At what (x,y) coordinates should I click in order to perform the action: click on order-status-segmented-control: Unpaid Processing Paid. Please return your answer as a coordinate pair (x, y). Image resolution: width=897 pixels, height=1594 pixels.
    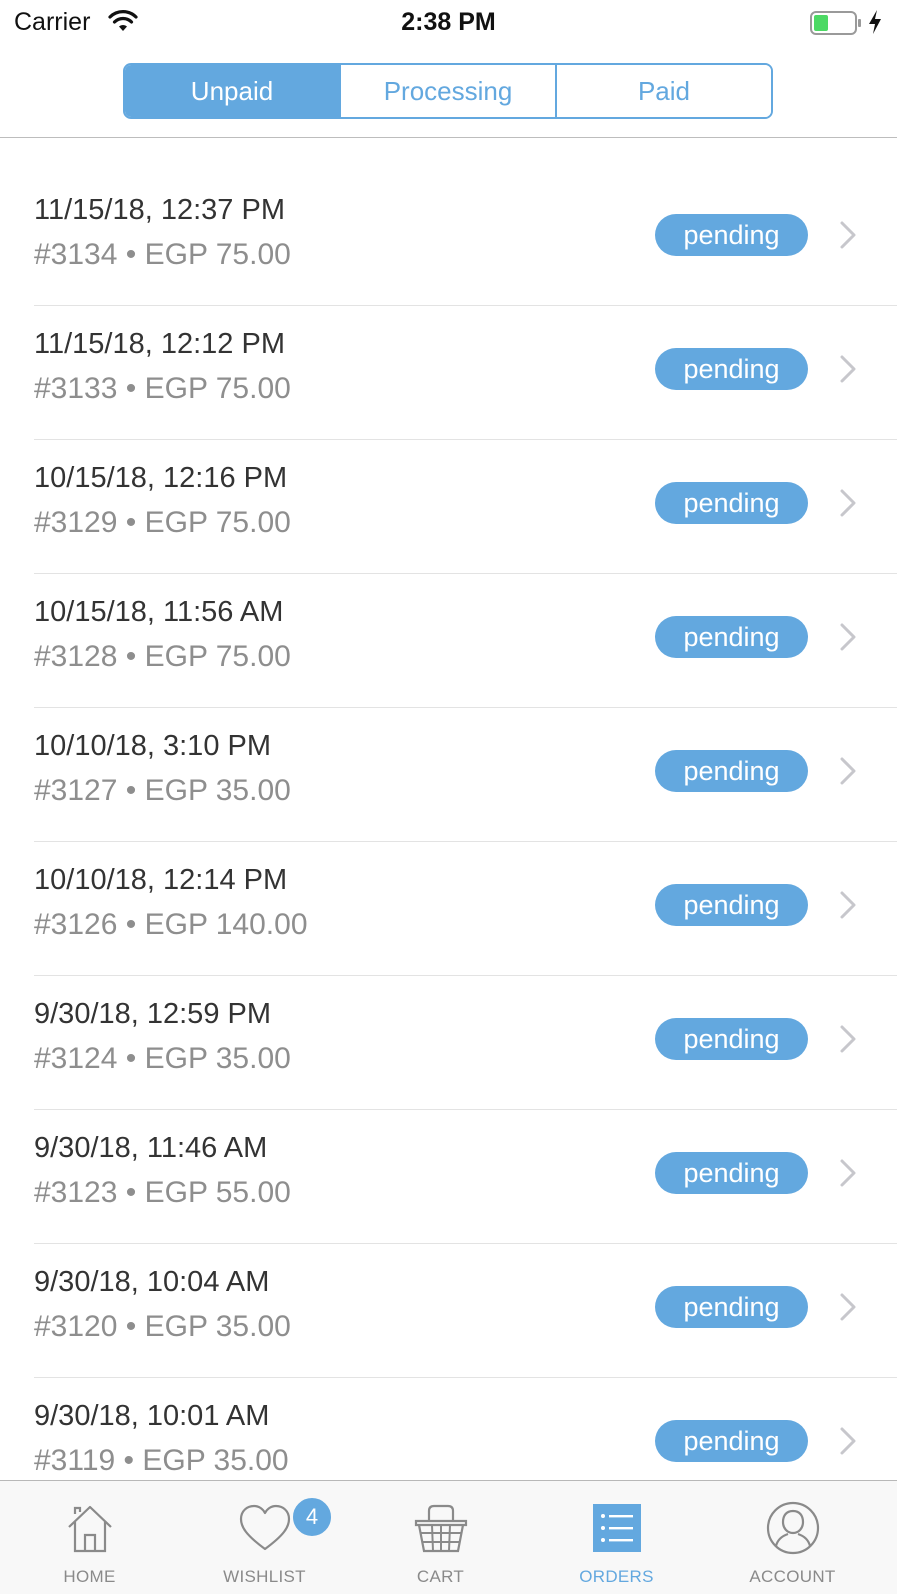
    Looking at the image, I should click on (448, 91).